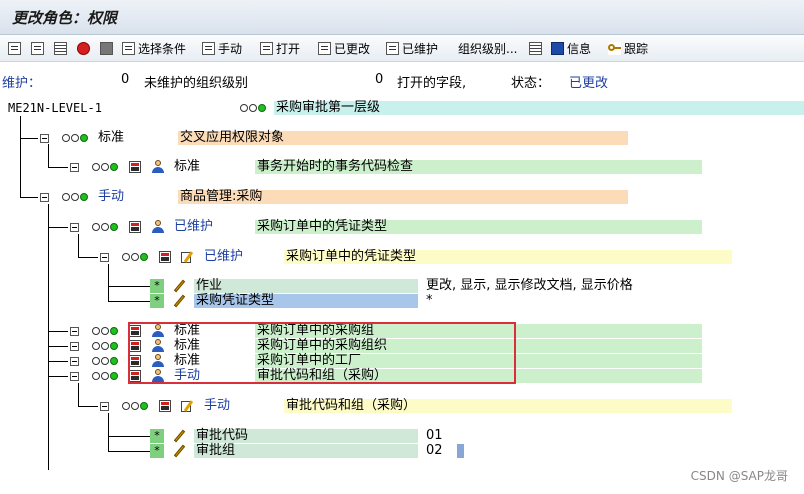  Describe the element at coordinates (344, 48) in the screenshot. I see `changed-button: 已更改` at that location.